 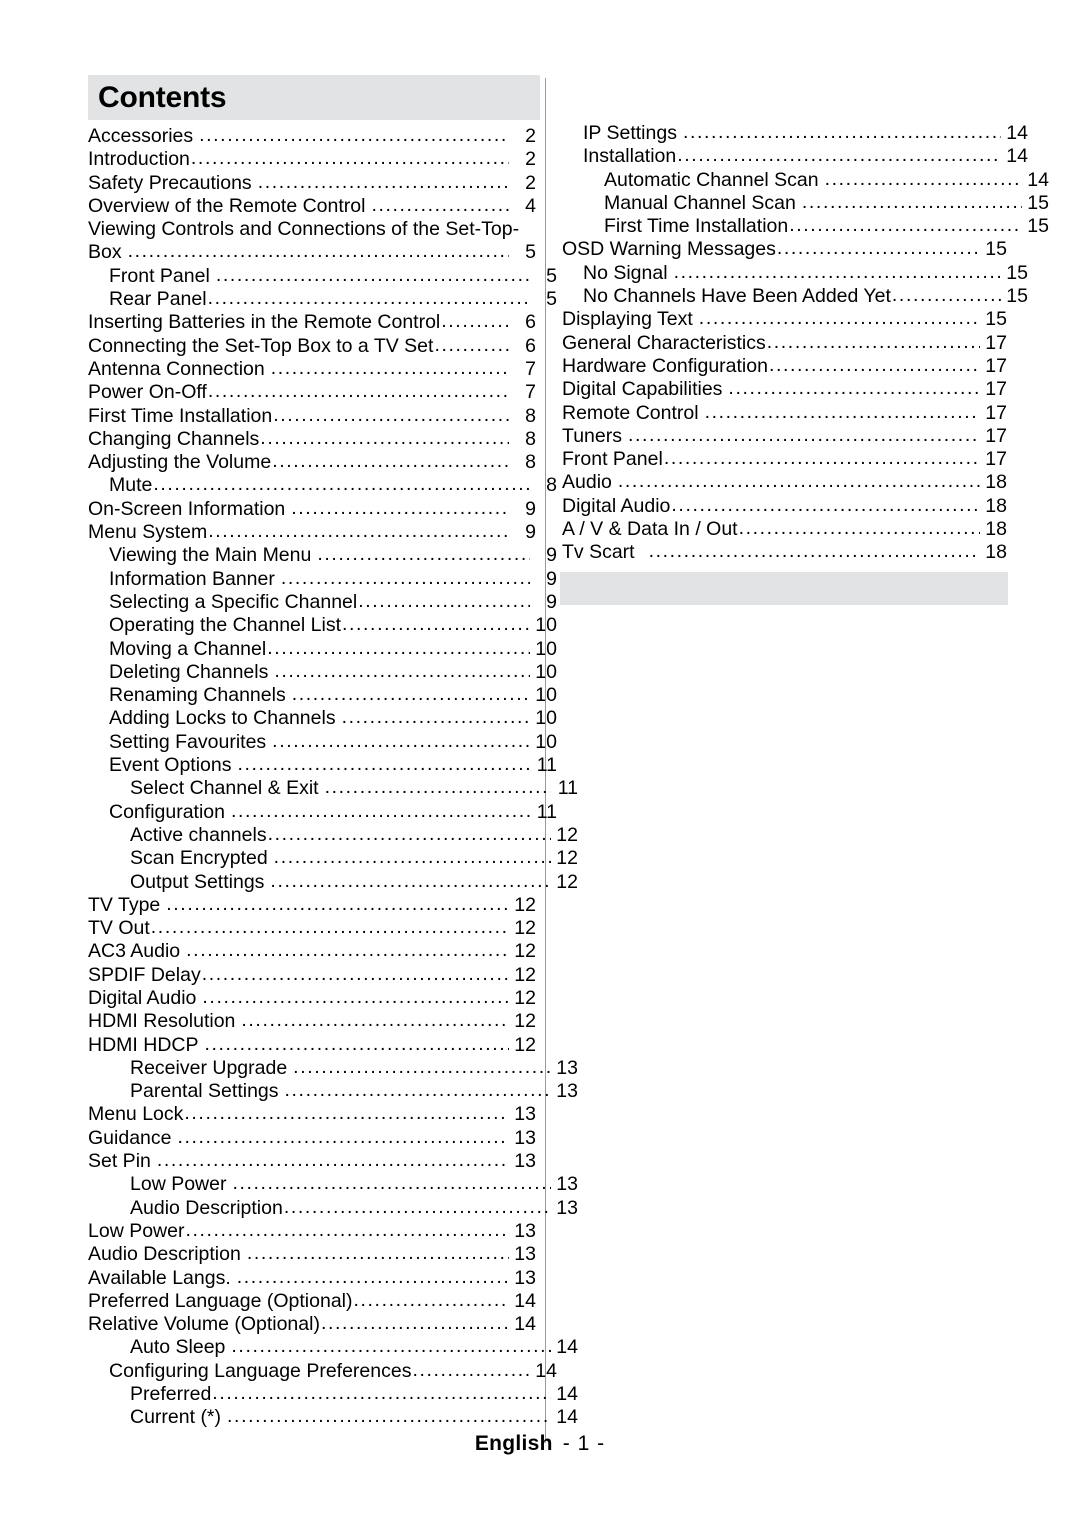 I want to click on toc-entry-page-number: 15, so click(x=1038, y=202).